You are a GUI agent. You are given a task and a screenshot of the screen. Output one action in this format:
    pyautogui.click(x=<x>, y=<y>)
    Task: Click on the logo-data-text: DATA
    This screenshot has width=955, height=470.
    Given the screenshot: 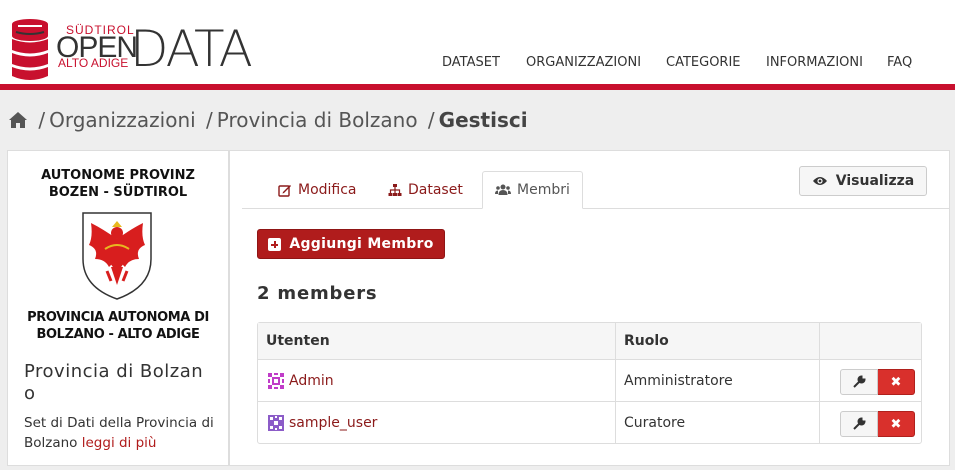 What is the action you would take?
    pyautogui.click(x=191, y=49)
    